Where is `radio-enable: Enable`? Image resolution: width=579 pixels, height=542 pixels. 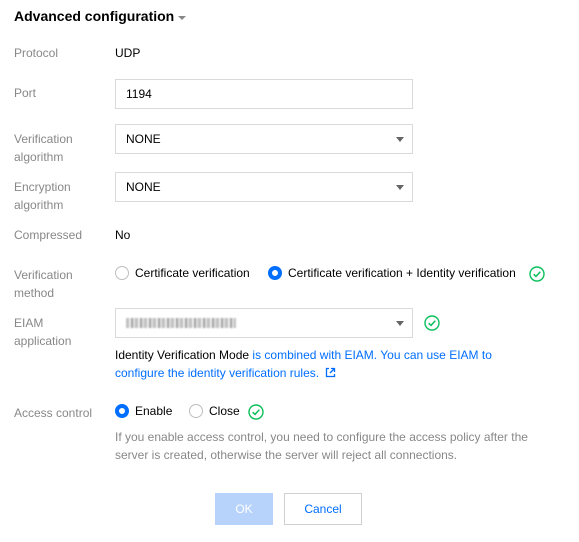 radio-enable: Enable is located at coordinates (143, 411).